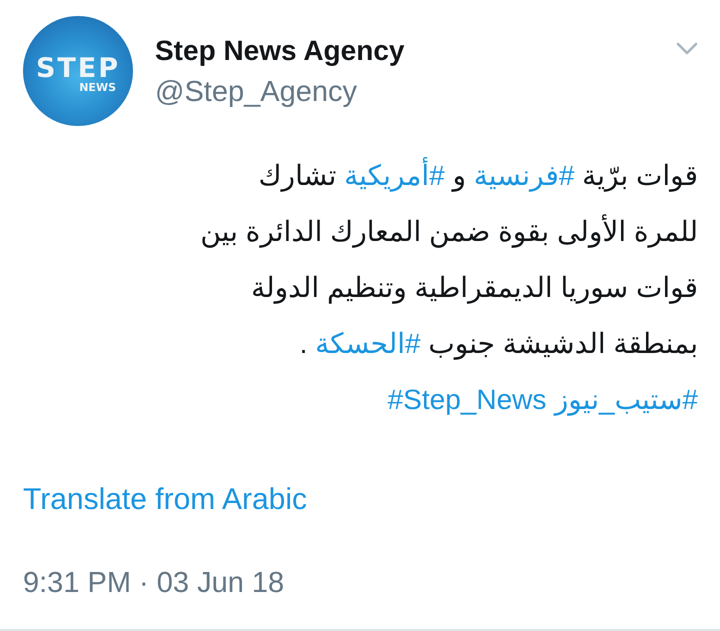 This screenshot has width=720, height=631. What do you see at coordinates (368, 343) in the screenshot?
I see `hashtag-link: #الحسكة` at bounding box center [368, 343].